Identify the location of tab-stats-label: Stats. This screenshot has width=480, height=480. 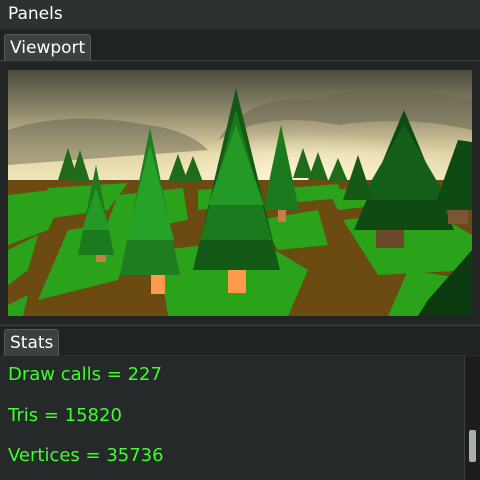
(32, 343).